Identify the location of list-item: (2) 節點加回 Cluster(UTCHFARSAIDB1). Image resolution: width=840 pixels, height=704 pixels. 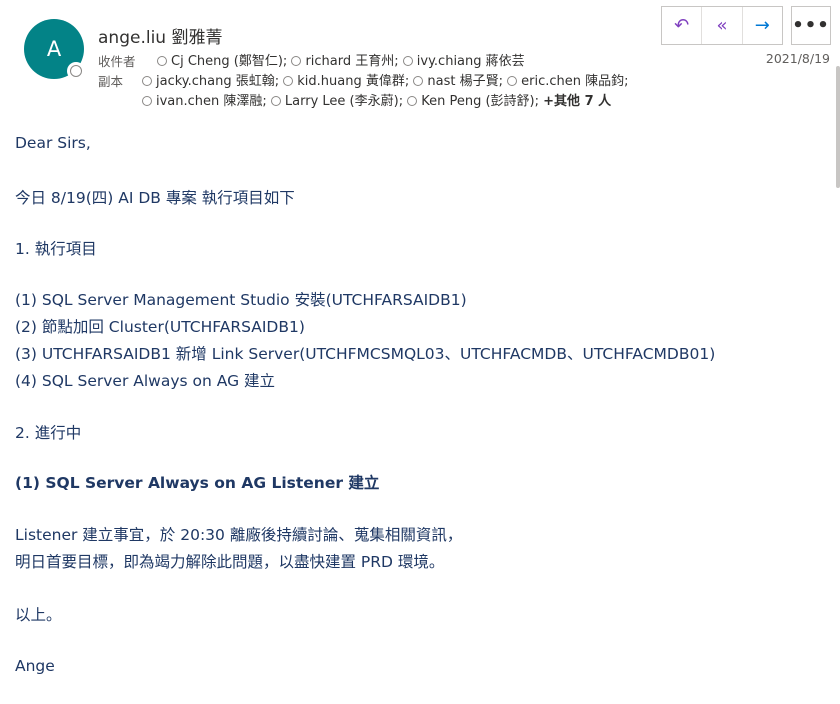
(160, 327).